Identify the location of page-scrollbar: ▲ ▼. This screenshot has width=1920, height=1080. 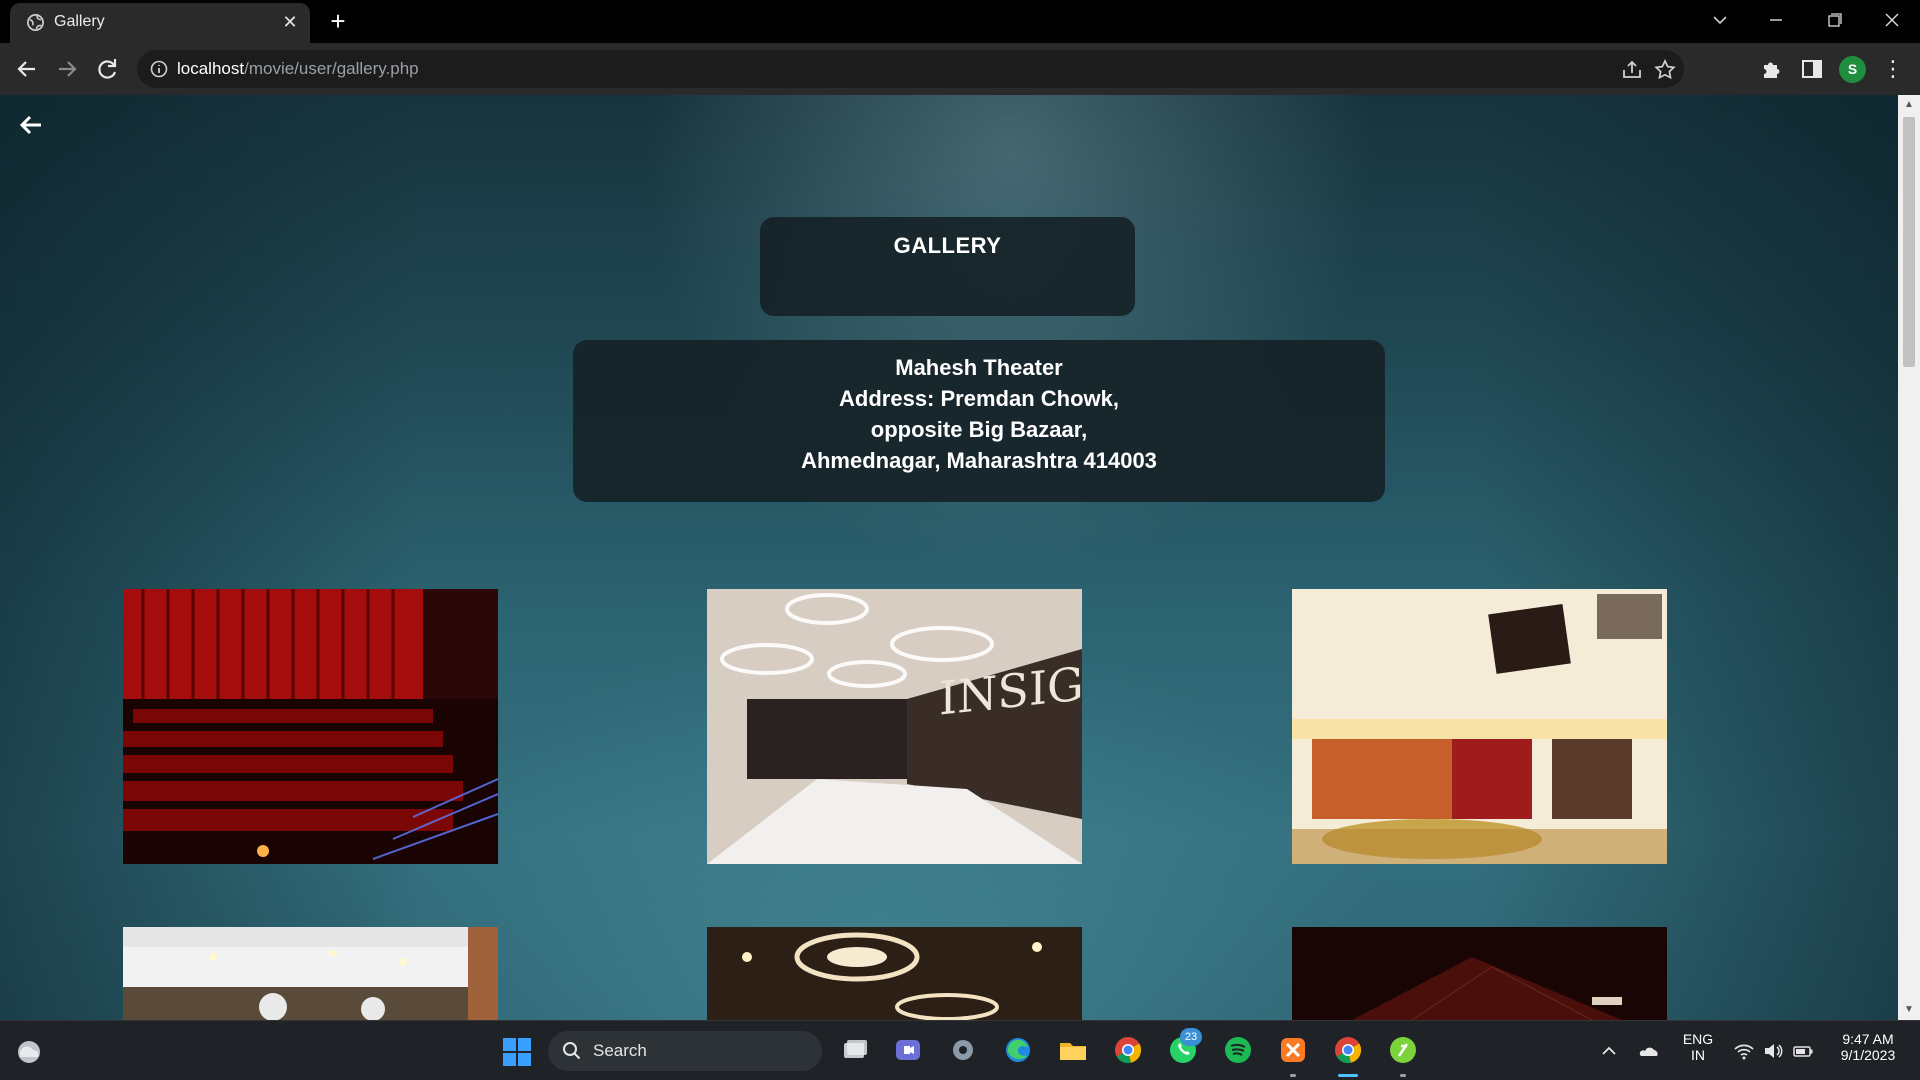
(1909, 557).